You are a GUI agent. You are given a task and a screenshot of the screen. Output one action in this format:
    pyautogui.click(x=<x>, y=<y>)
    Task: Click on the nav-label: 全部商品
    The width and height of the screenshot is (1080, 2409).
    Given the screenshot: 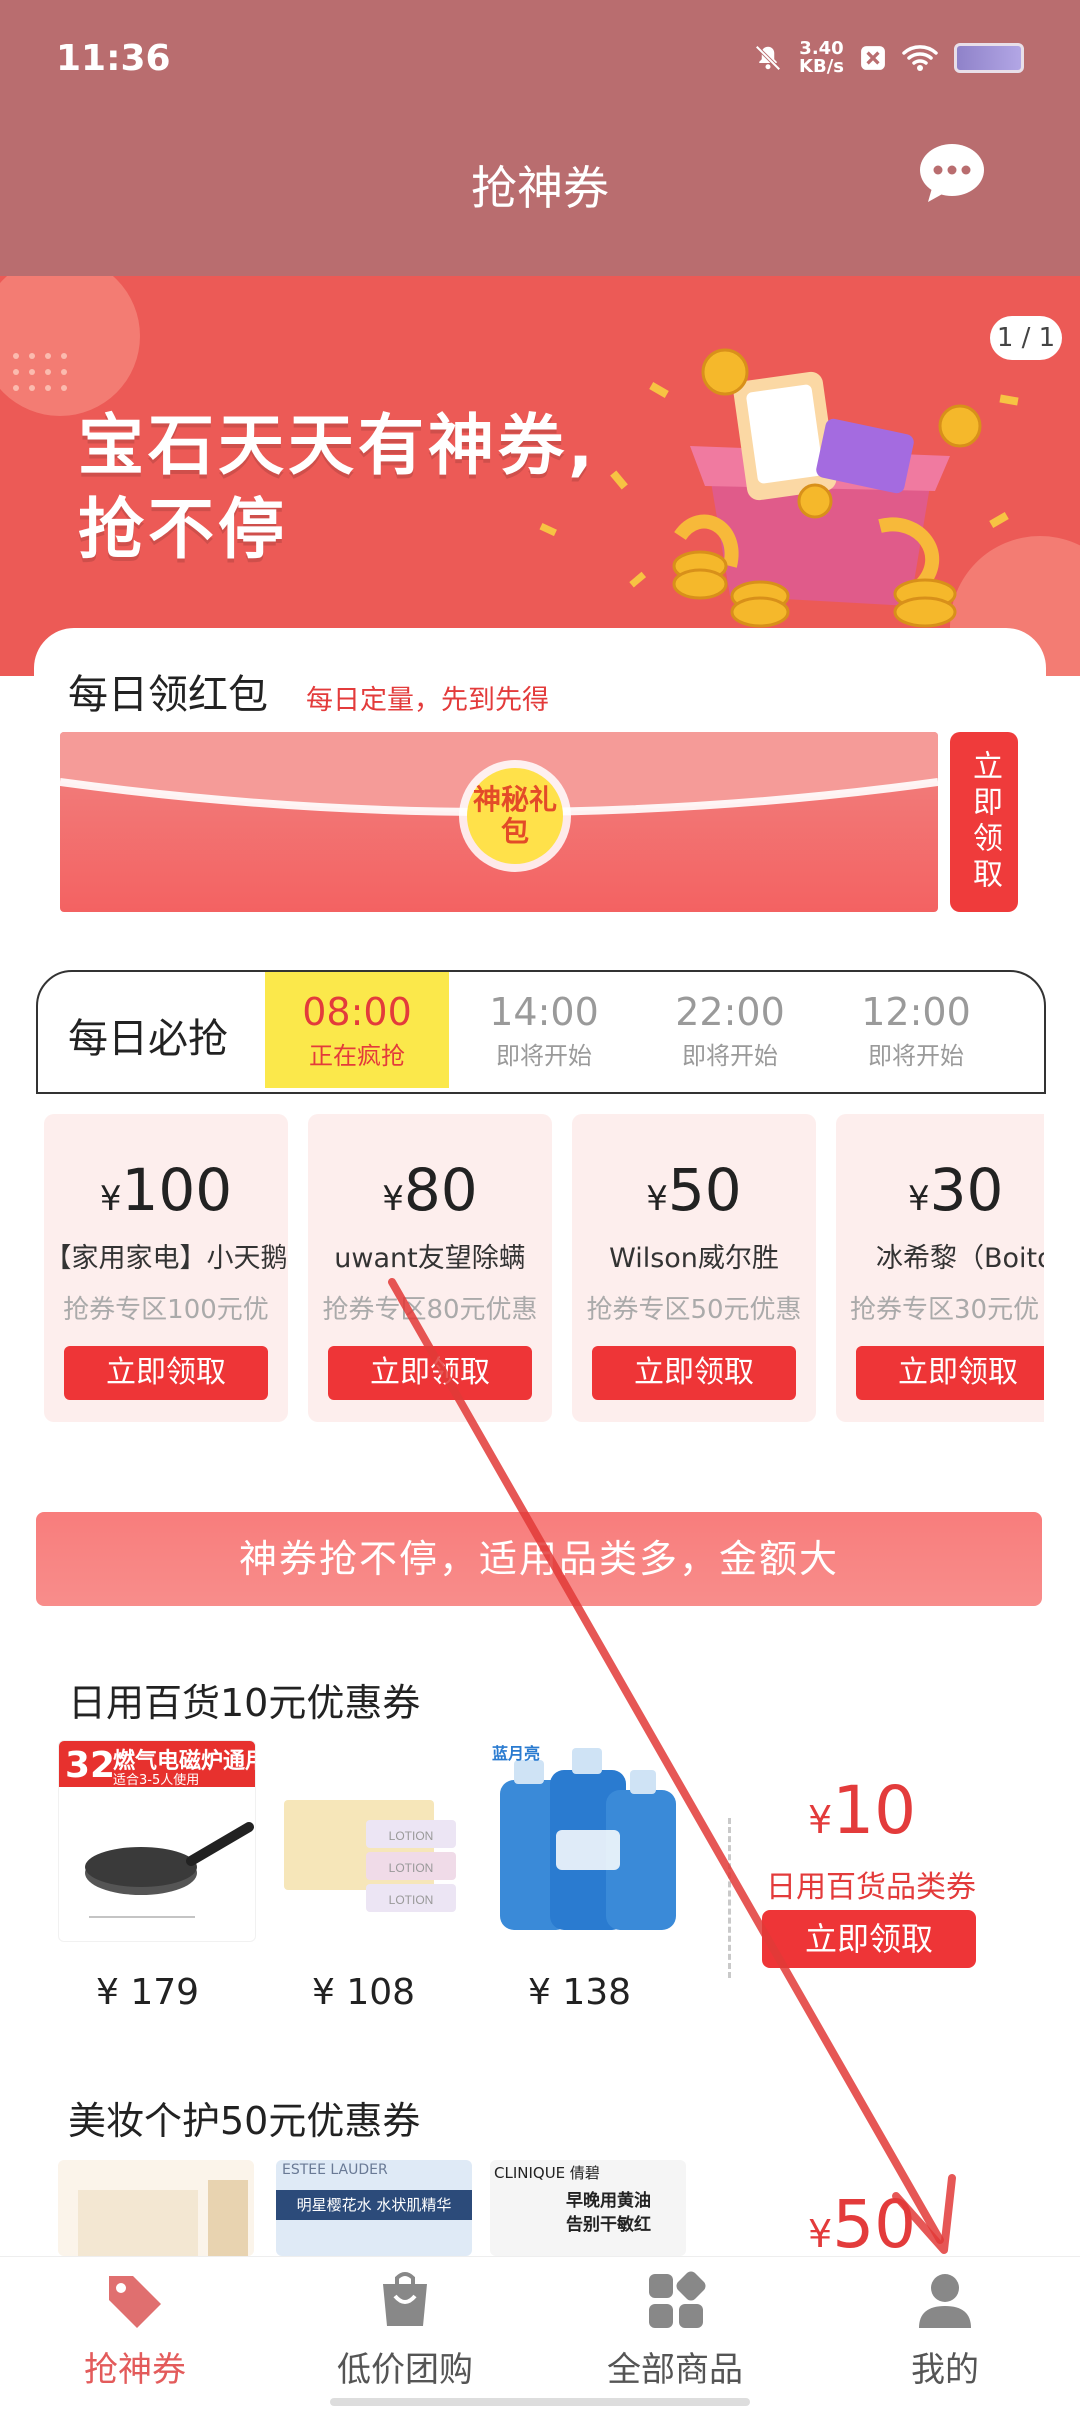 What is the action you would take?
    pyautogui.click(x=675, y=2370)
    